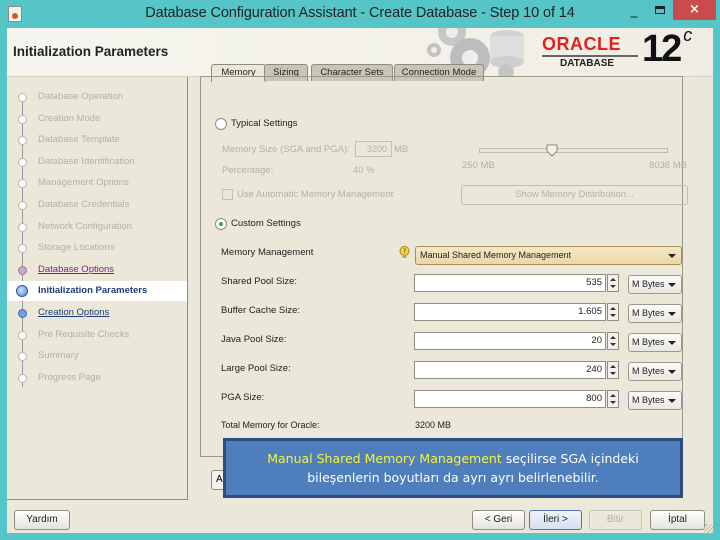 The width and height of the screenshot is (720, 540). Describe the element at coordinates (496, 255) in the screenshot. I see `dropdown-value: Manual Shared Memory Management` at that location.